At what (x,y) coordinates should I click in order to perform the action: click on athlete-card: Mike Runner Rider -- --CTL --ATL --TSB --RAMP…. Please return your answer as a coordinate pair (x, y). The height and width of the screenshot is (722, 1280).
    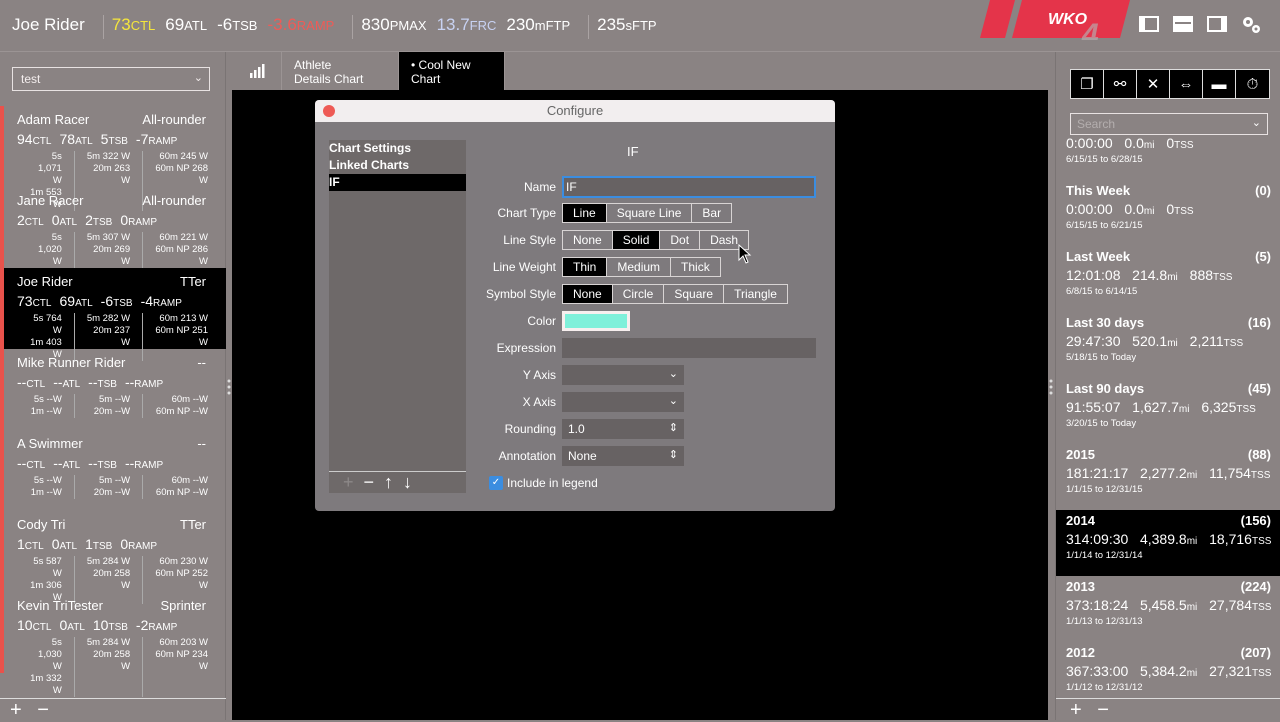
    Looking at the image, I should click on (113, 389).